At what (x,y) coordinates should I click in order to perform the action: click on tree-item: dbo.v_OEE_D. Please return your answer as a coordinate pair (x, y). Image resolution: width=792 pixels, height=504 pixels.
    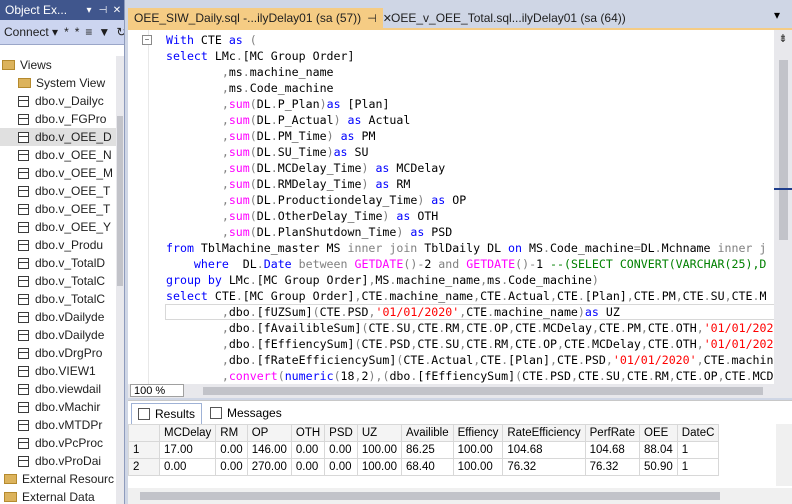
    Looking at the image, I should click on (58, 137).